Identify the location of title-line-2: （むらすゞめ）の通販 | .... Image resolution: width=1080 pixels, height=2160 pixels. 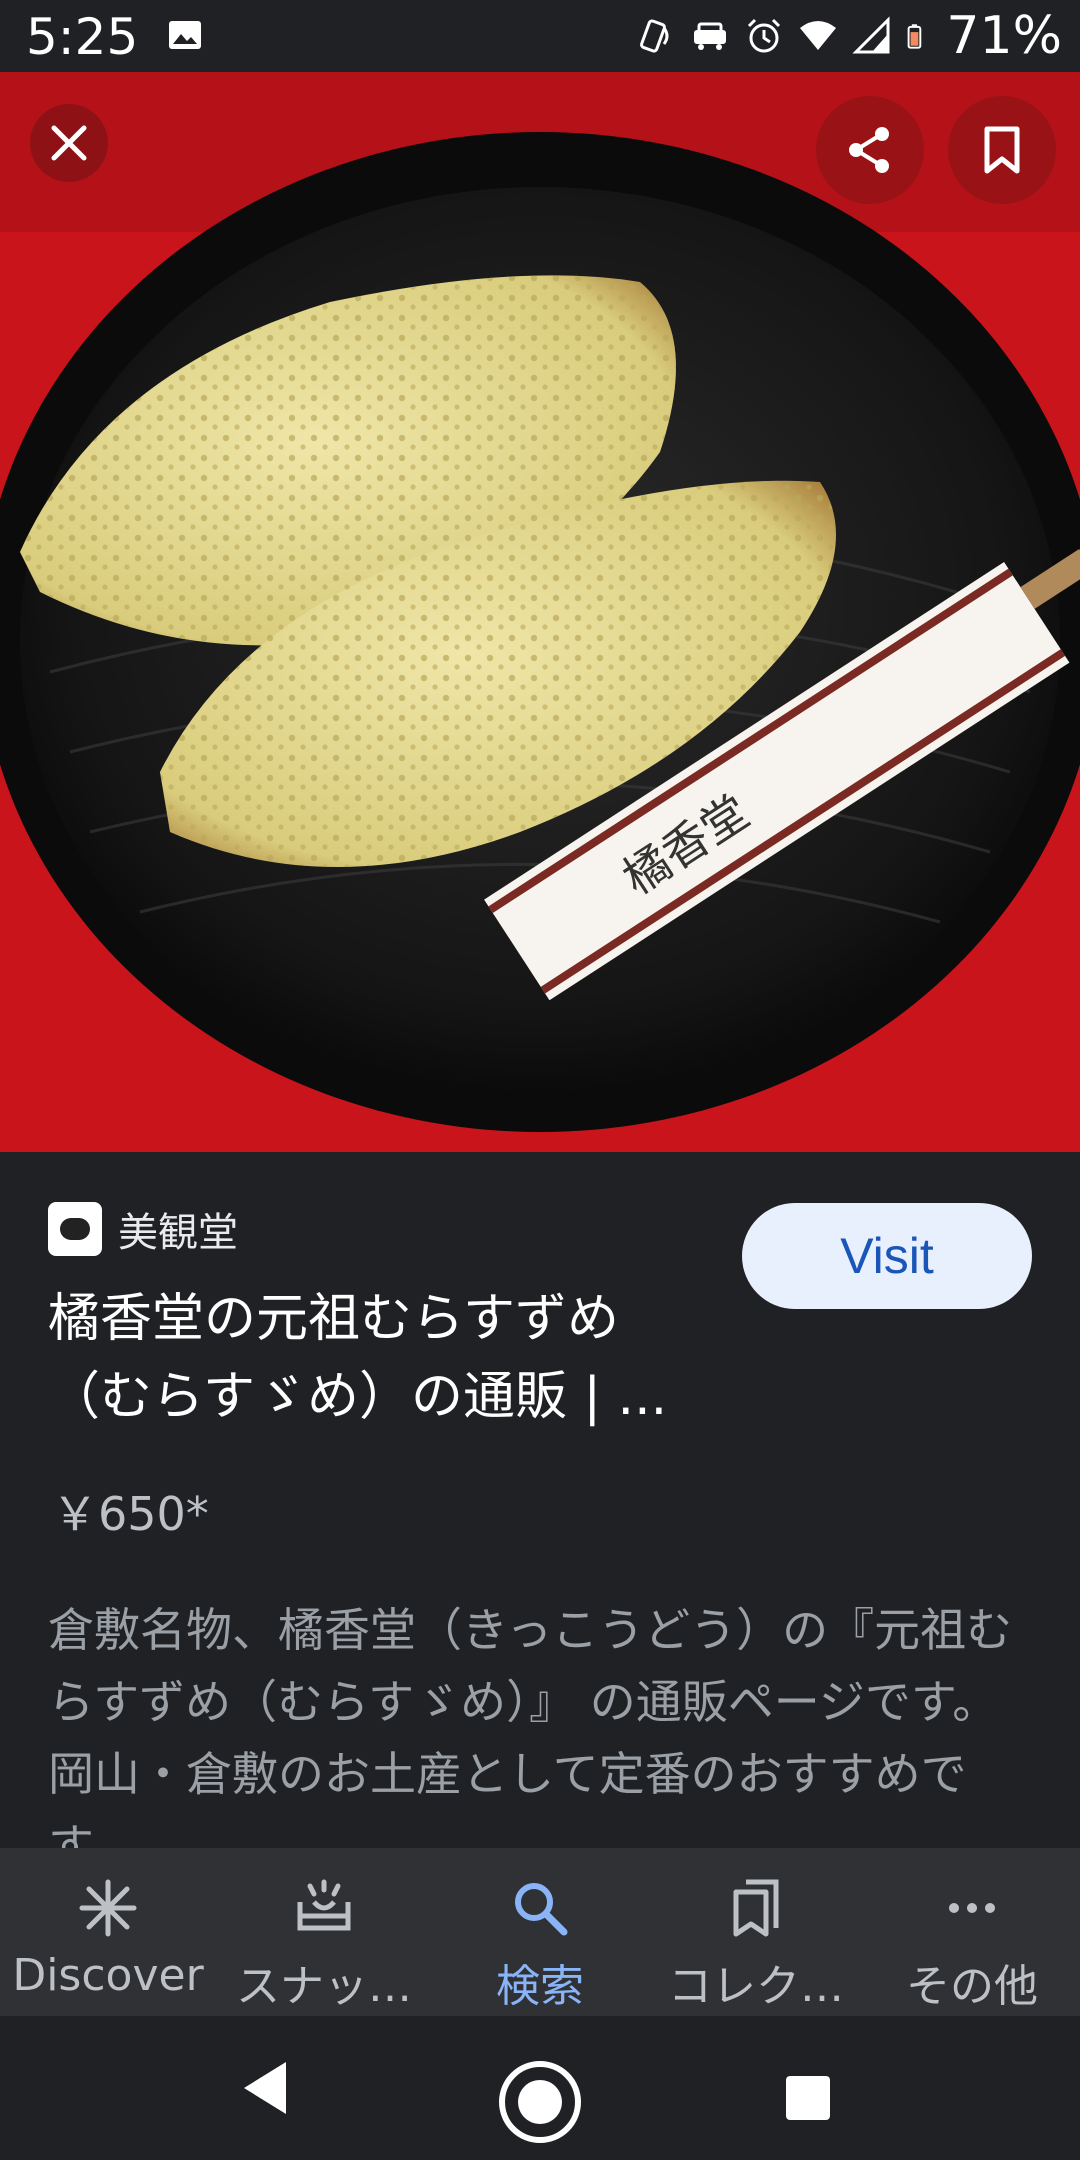
(358, 1397).